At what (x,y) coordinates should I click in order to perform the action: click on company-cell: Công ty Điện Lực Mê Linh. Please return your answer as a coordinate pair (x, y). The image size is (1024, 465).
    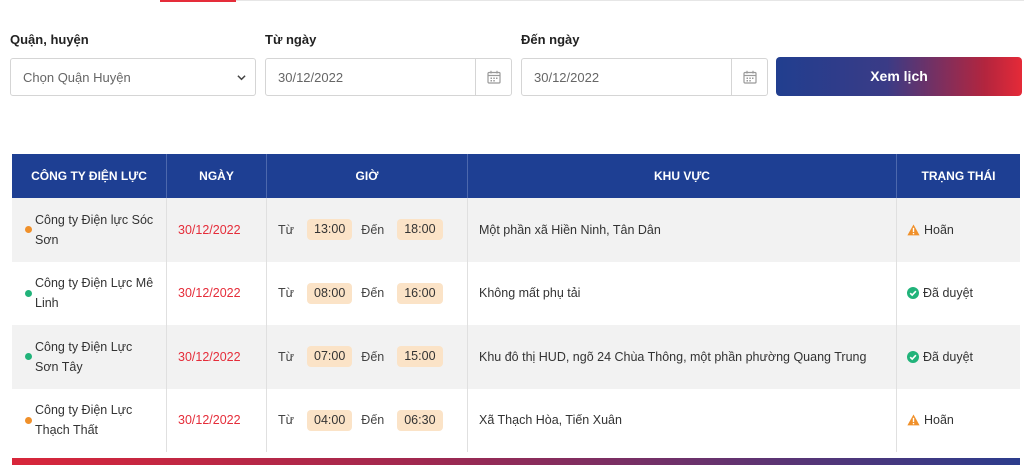
    Looking at the image, I should click on (89, 293).